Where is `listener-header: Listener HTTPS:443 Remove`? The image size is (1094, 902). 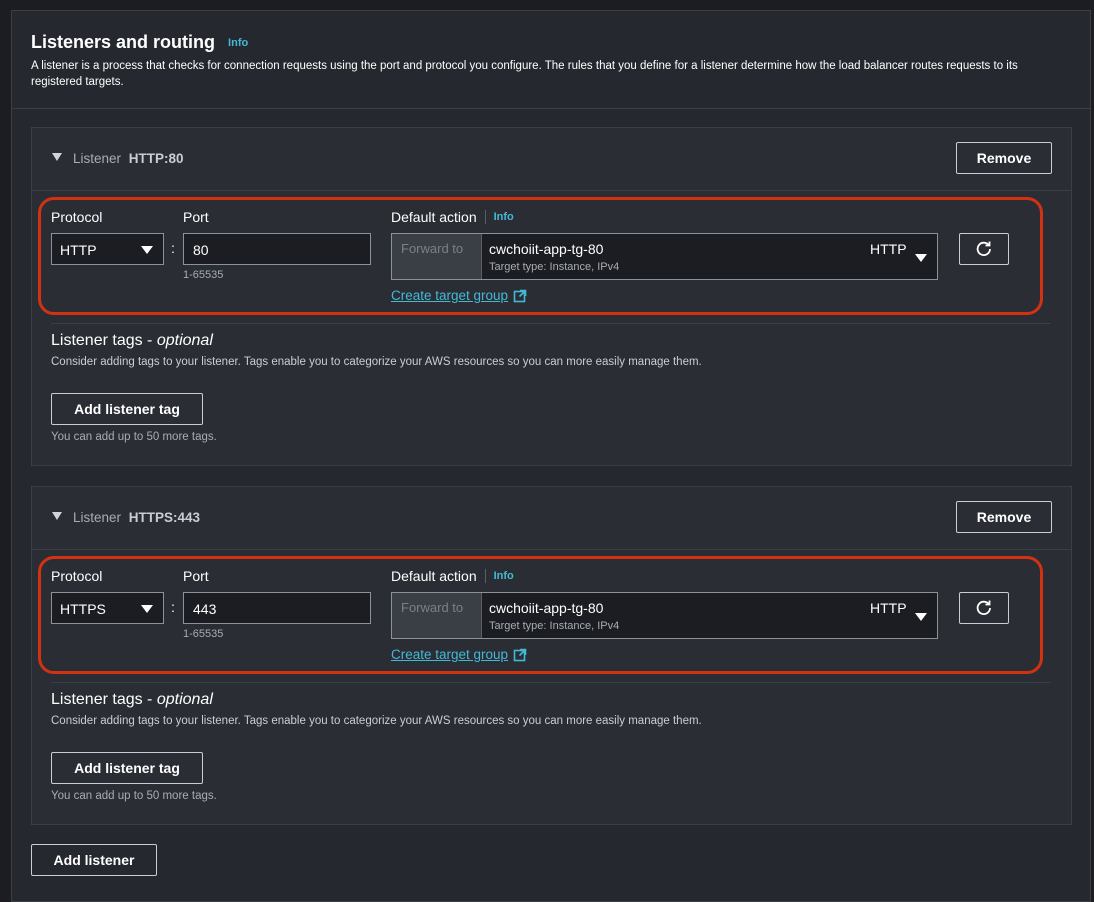 listener-header: Listener HTTPS:443 Remove is located at coordinates (551, 518).